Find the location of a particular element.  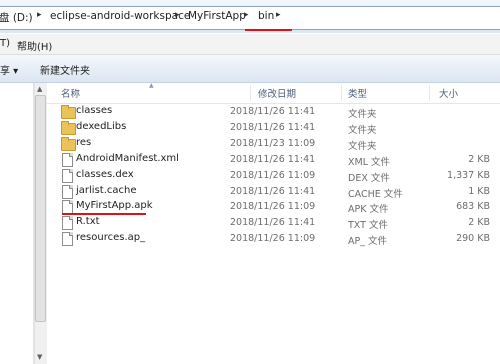

new-folder-button: 新建文件夹 is located at coordinates (65, 69).